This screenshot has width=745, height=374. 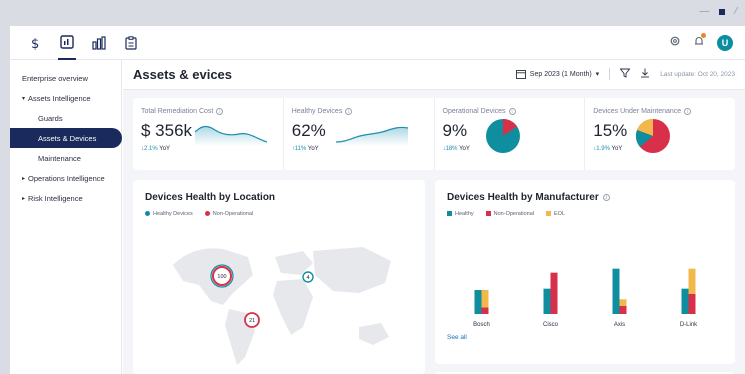 I want to click on dashboard-icon, so click(x=67, y=43).